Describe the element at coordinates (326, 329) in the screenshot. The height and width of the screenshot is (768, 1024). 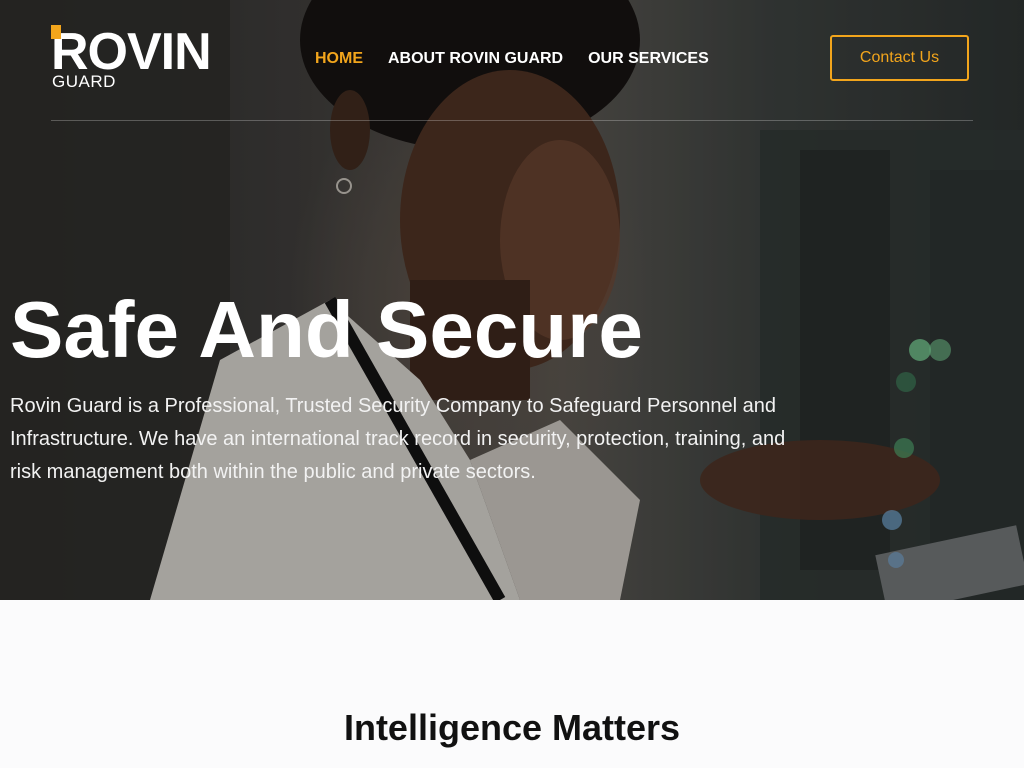
I see `hero-title: Safe And Secure` at that location.